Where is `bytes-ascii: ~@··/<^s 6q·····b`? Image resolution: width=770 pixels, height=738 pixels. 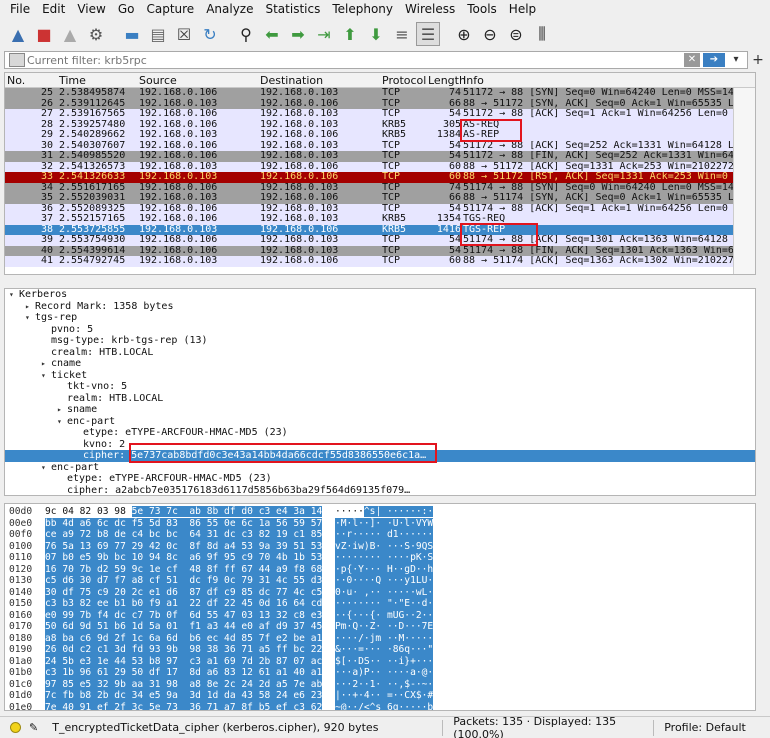
bytes-ascii: ~@··/<^s 6q·····b is located at coordinates (384, 705).